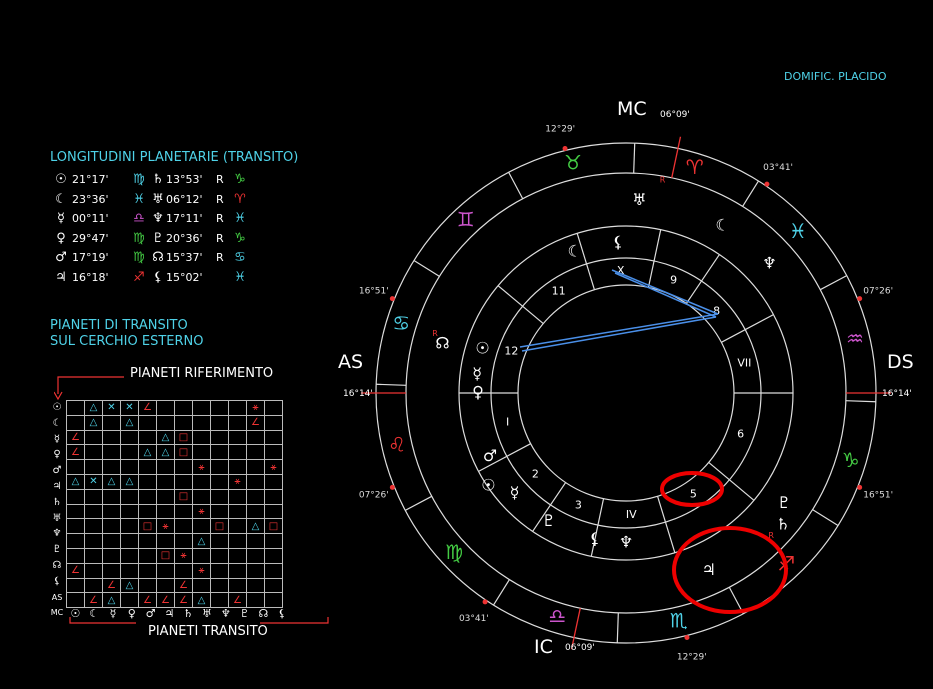  Describe the element at coordinates (897, 394) in the screenshot. I see `angle-ds-degree: 16°14'` at that location.